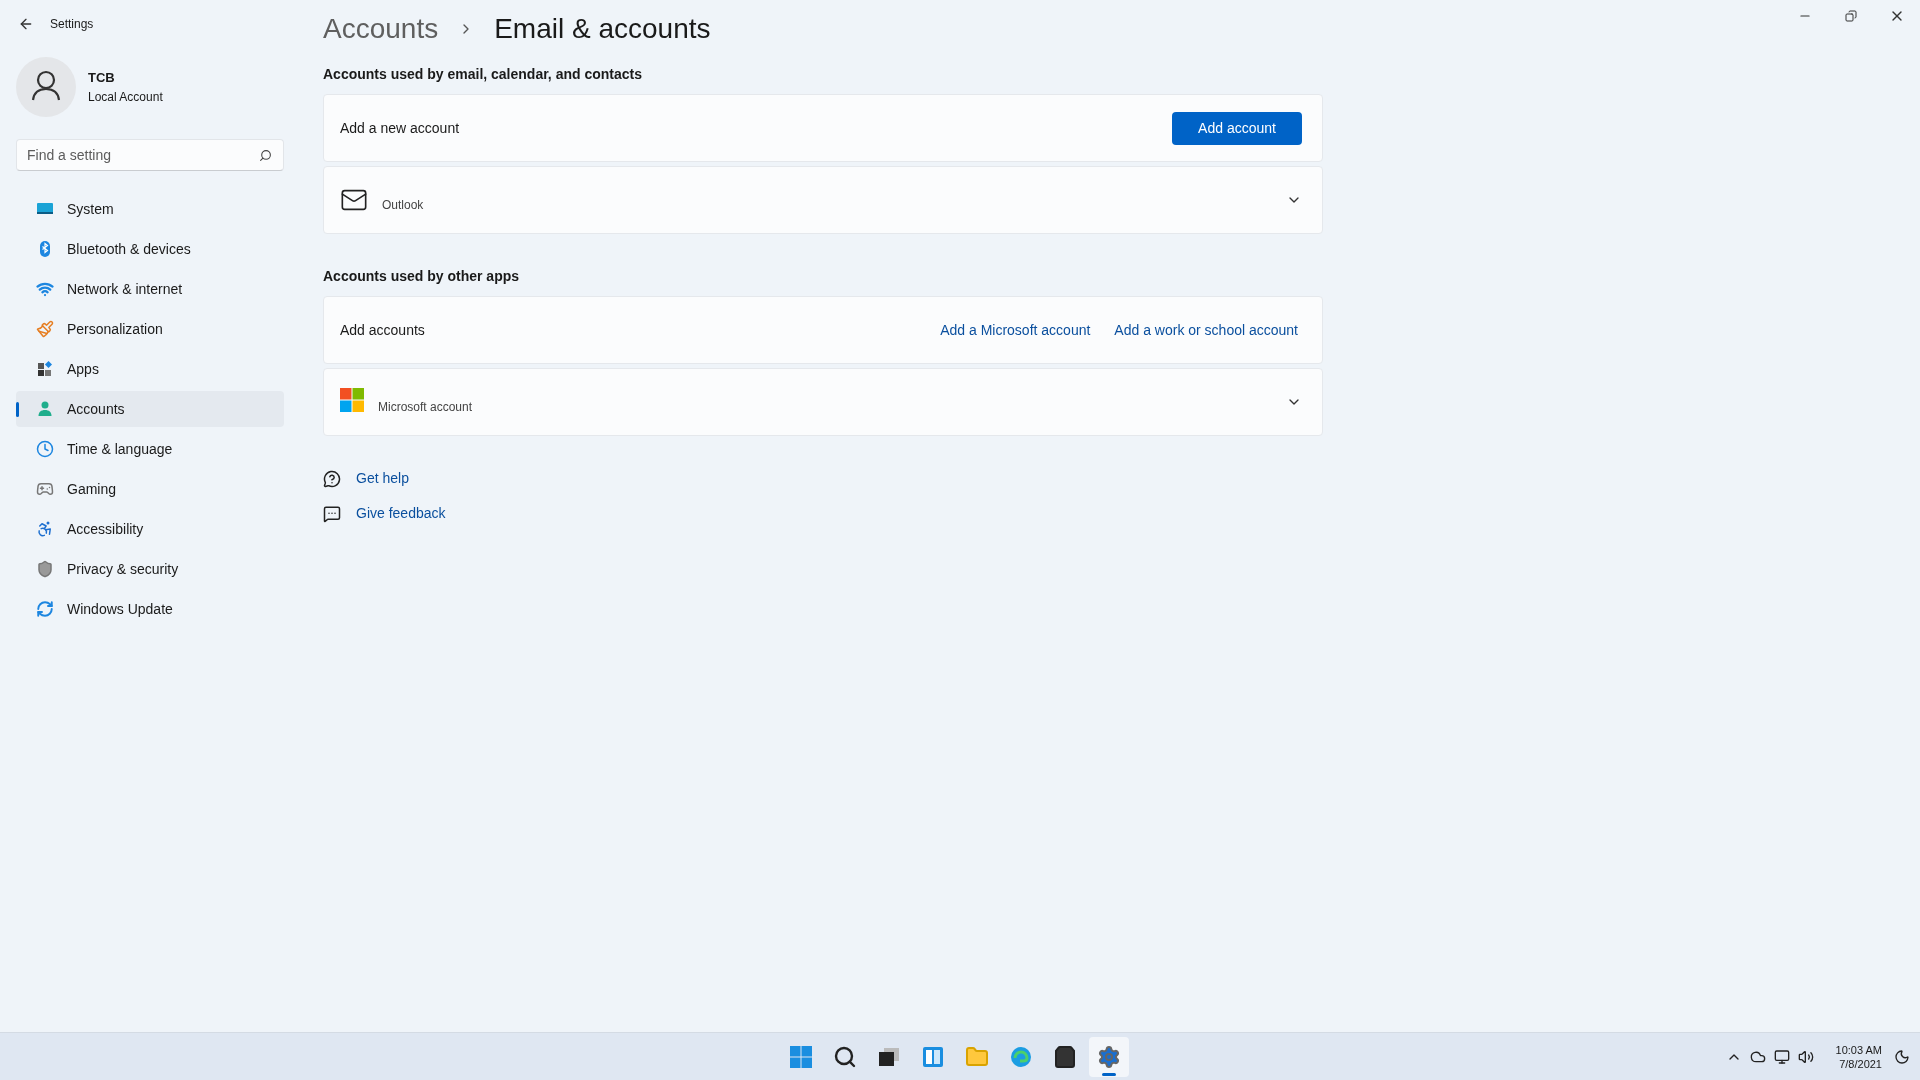  Describe the element at coordinates (1858, 1049) in the screenshot. I see `clock-time: 10:03 AM` at that location.